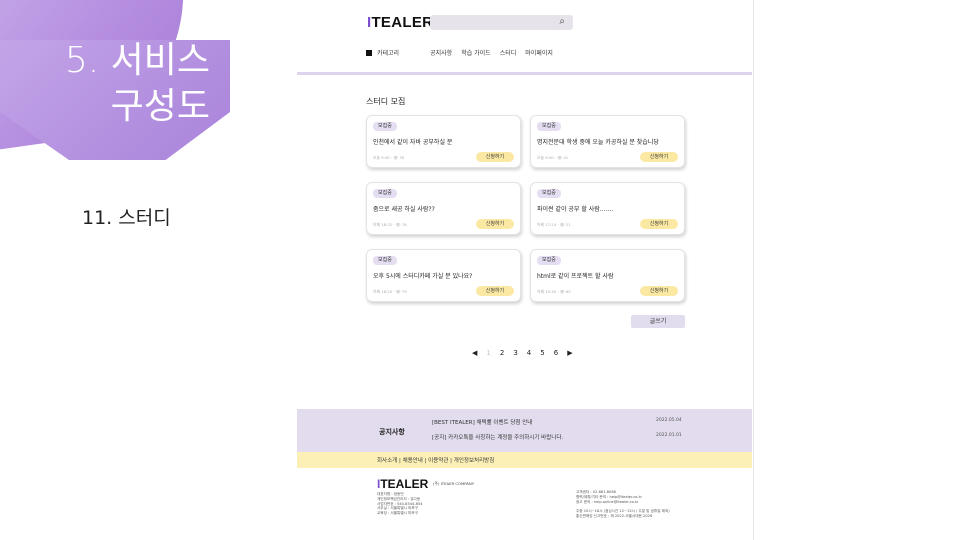 This screenshot has width=960, height=540. What do you see at coordinates (404, 209) in the screenshot?
I see `card-title: 줌으로 새공 하실 사람??` at bounding box center [404, 209].